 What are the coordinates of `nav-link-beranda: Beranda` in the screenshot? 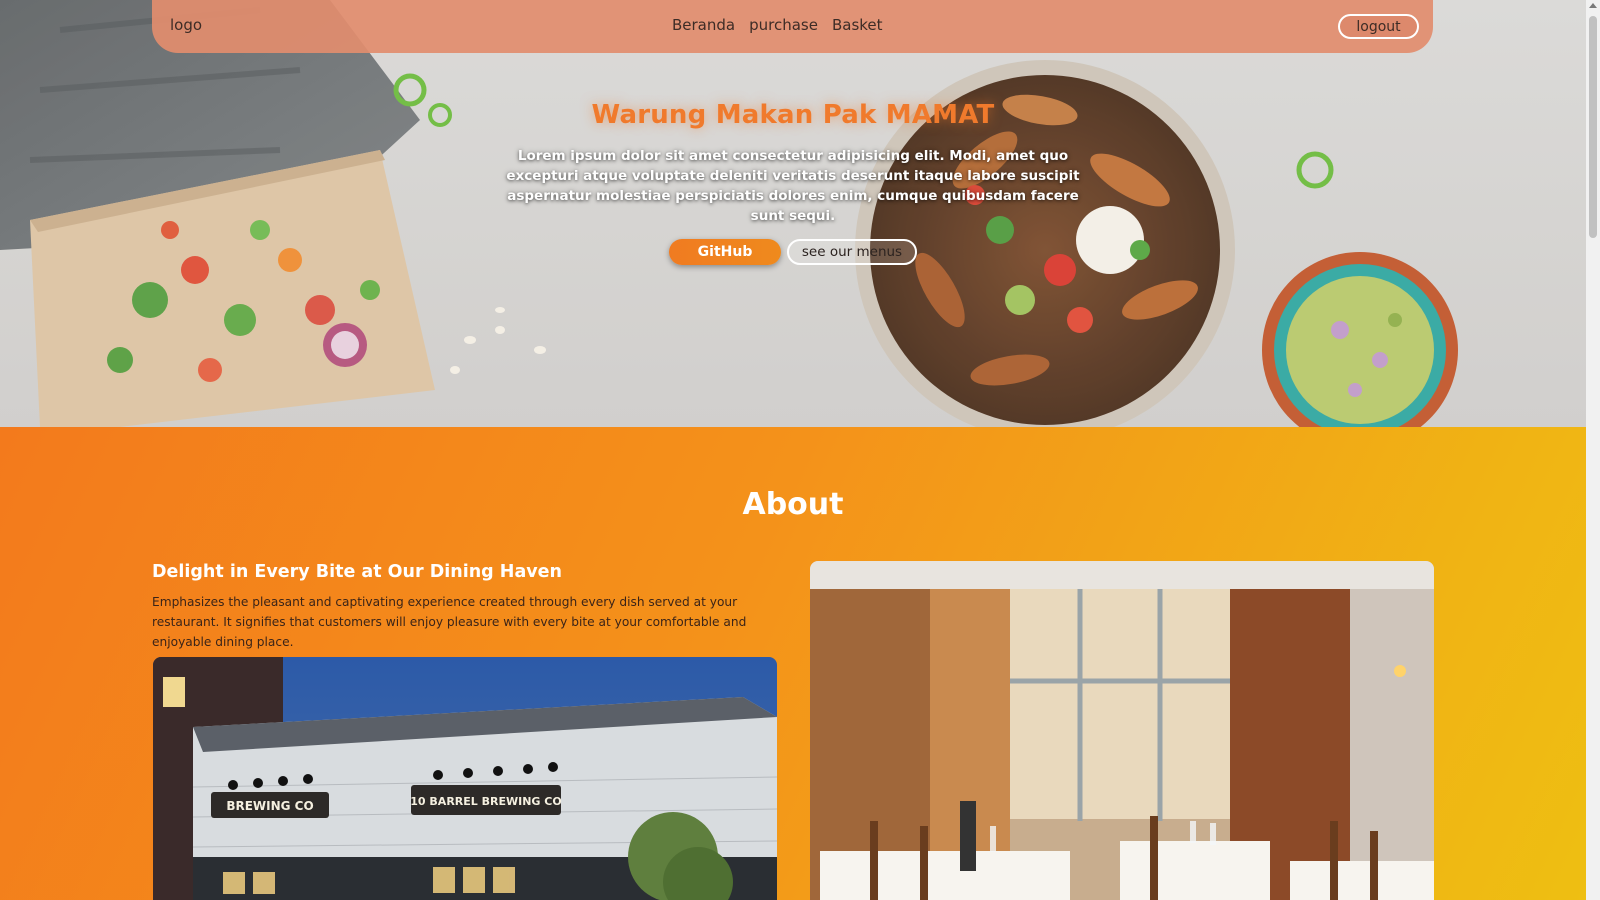 It's located at (703, 25).